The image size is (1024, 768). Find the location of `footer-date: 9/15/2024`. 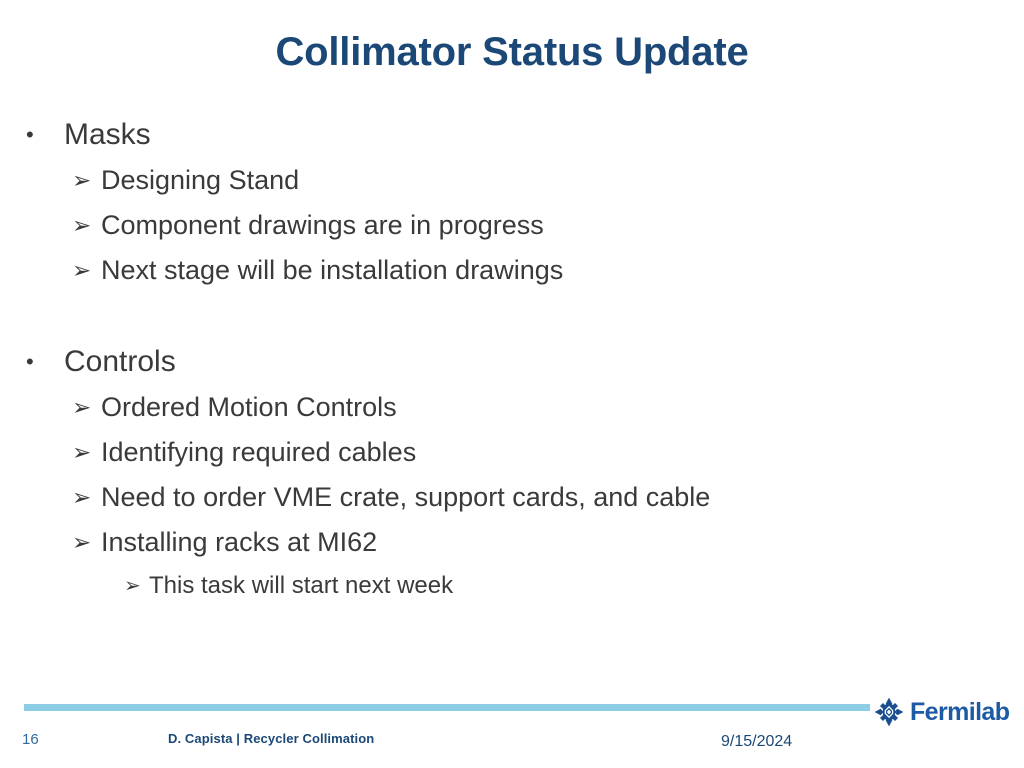

footer-date: 9/15/2024 is located at coordinates (757, 741).